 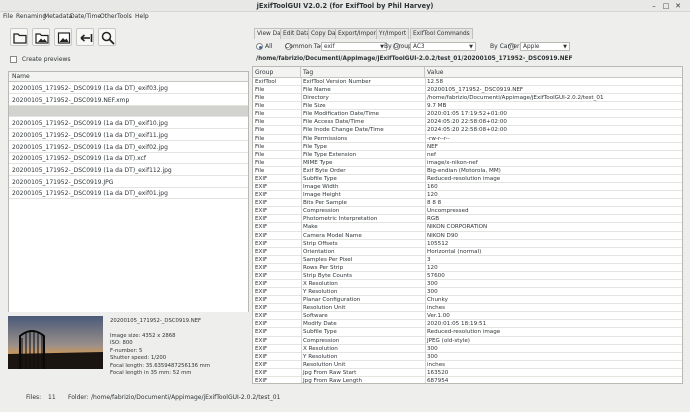 I want to click on load-image-folder-button, so click(x=41, y=37).